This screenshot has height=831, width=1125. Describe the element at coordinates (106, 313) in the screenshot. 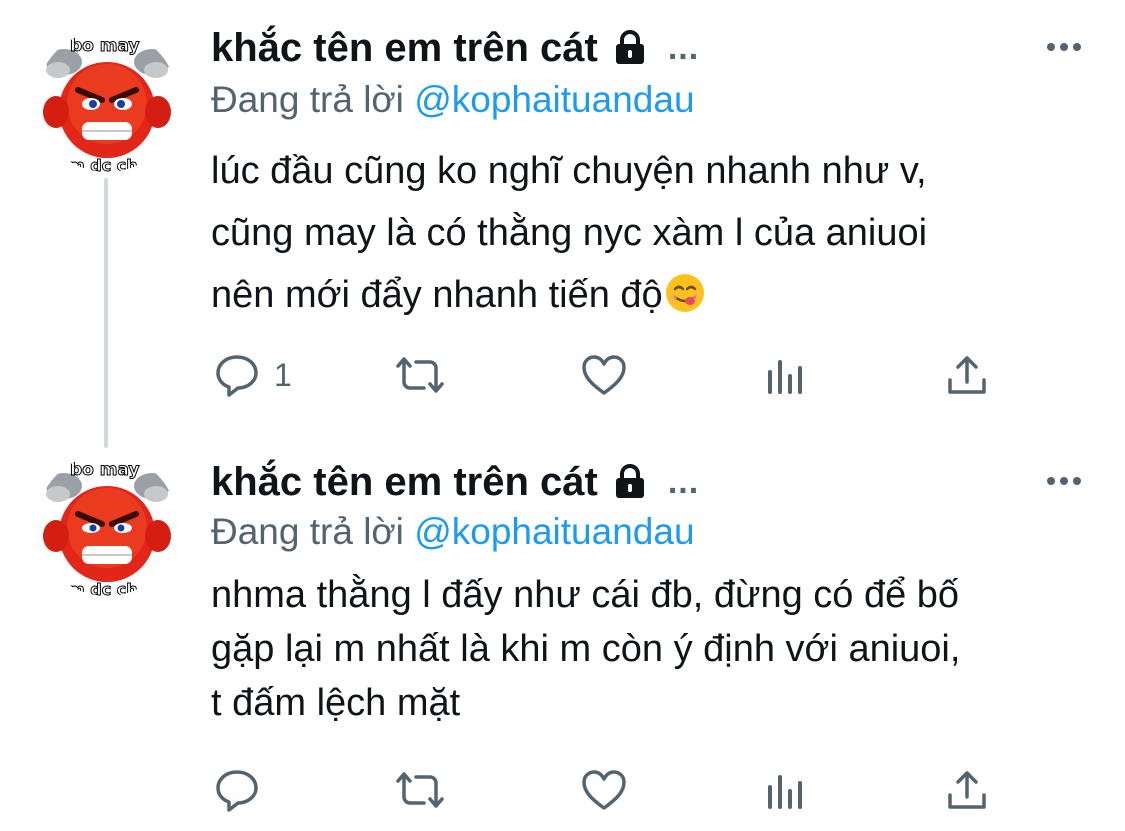

I see `thread-line` at that location.